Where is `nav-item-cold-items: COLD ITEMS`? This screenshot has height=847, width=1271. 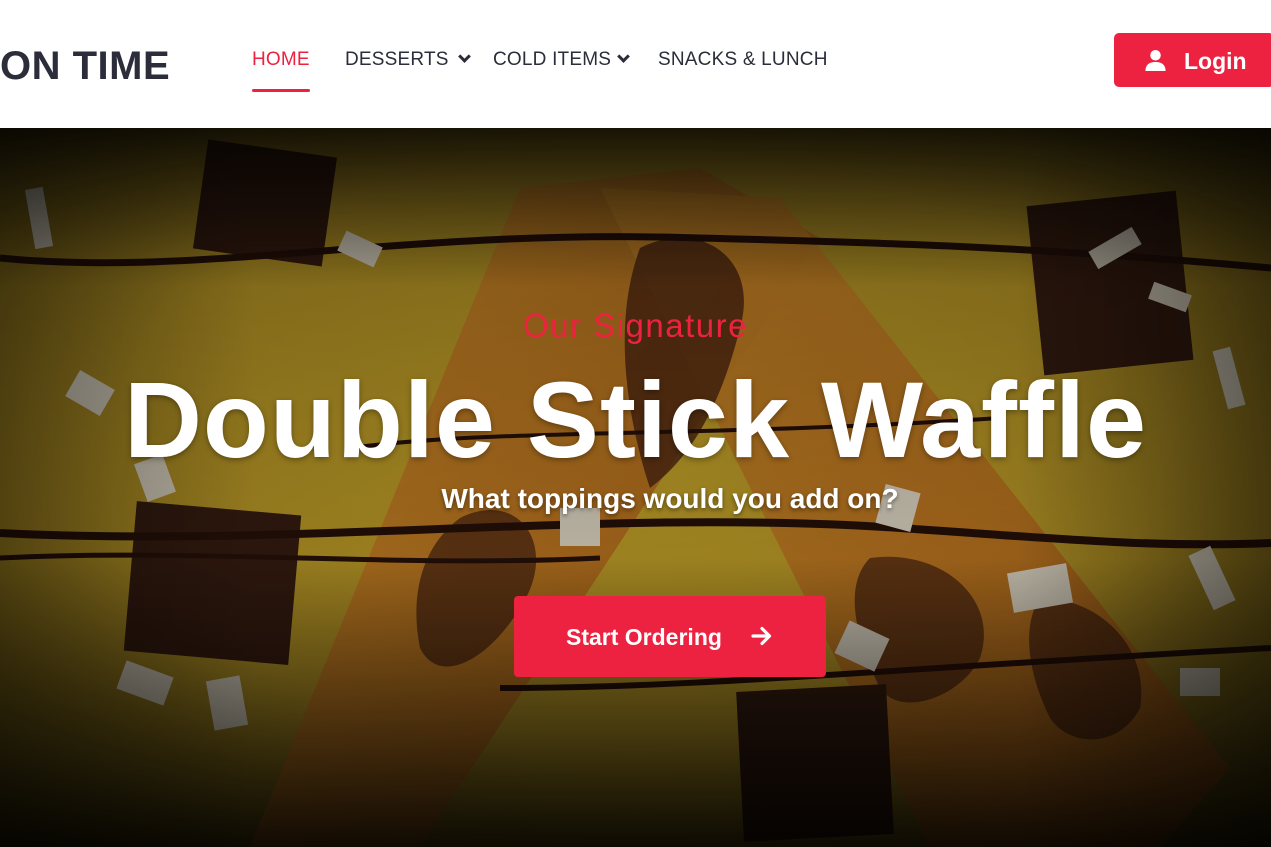
nav-item-cold-items: COLD ITEMS is located at coordinates (561, 60).